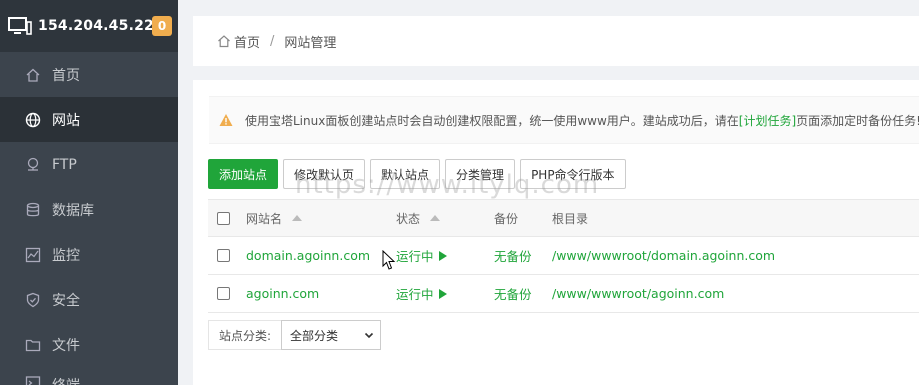 Image resolution: width=919 pixels, height=385 pixels. I want to click on site-name-link: agoinn.com, so click(282, 293).